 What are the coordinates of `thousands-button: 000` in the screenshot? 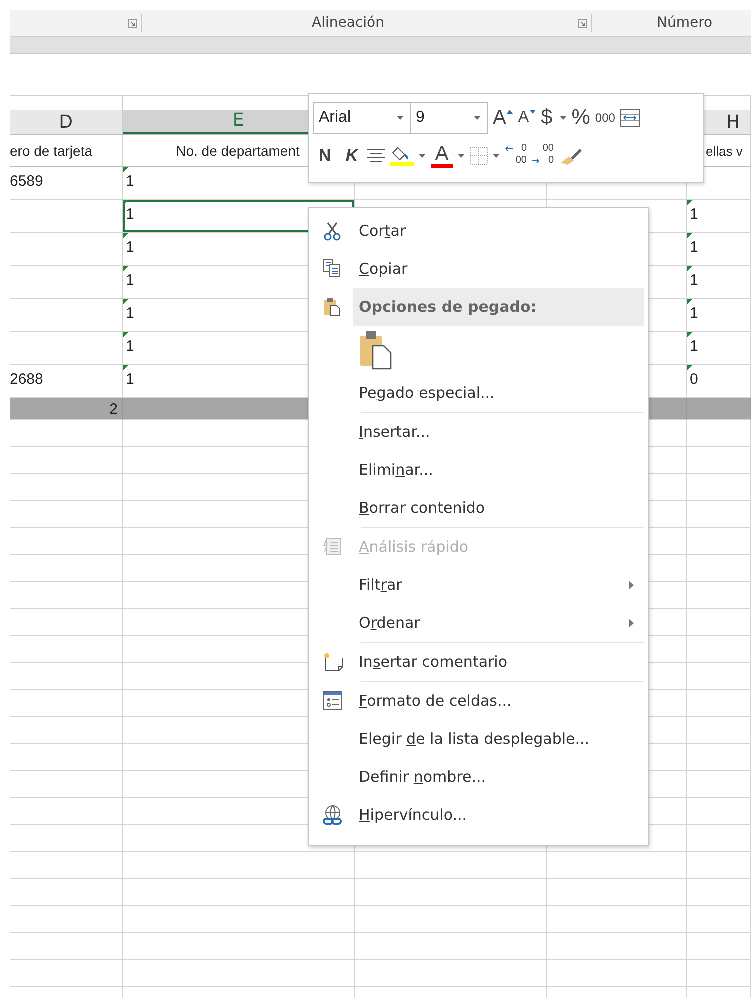 It's located at (605, 118).